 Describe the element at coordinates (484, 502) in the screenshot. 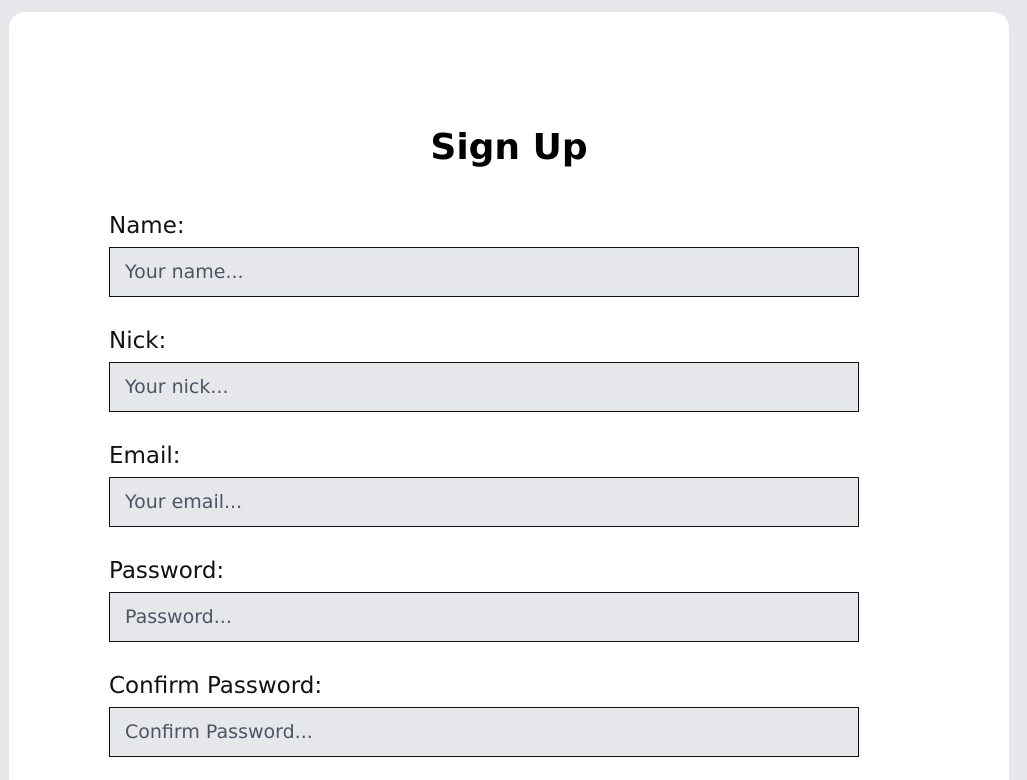

I see `email-input` at that location.